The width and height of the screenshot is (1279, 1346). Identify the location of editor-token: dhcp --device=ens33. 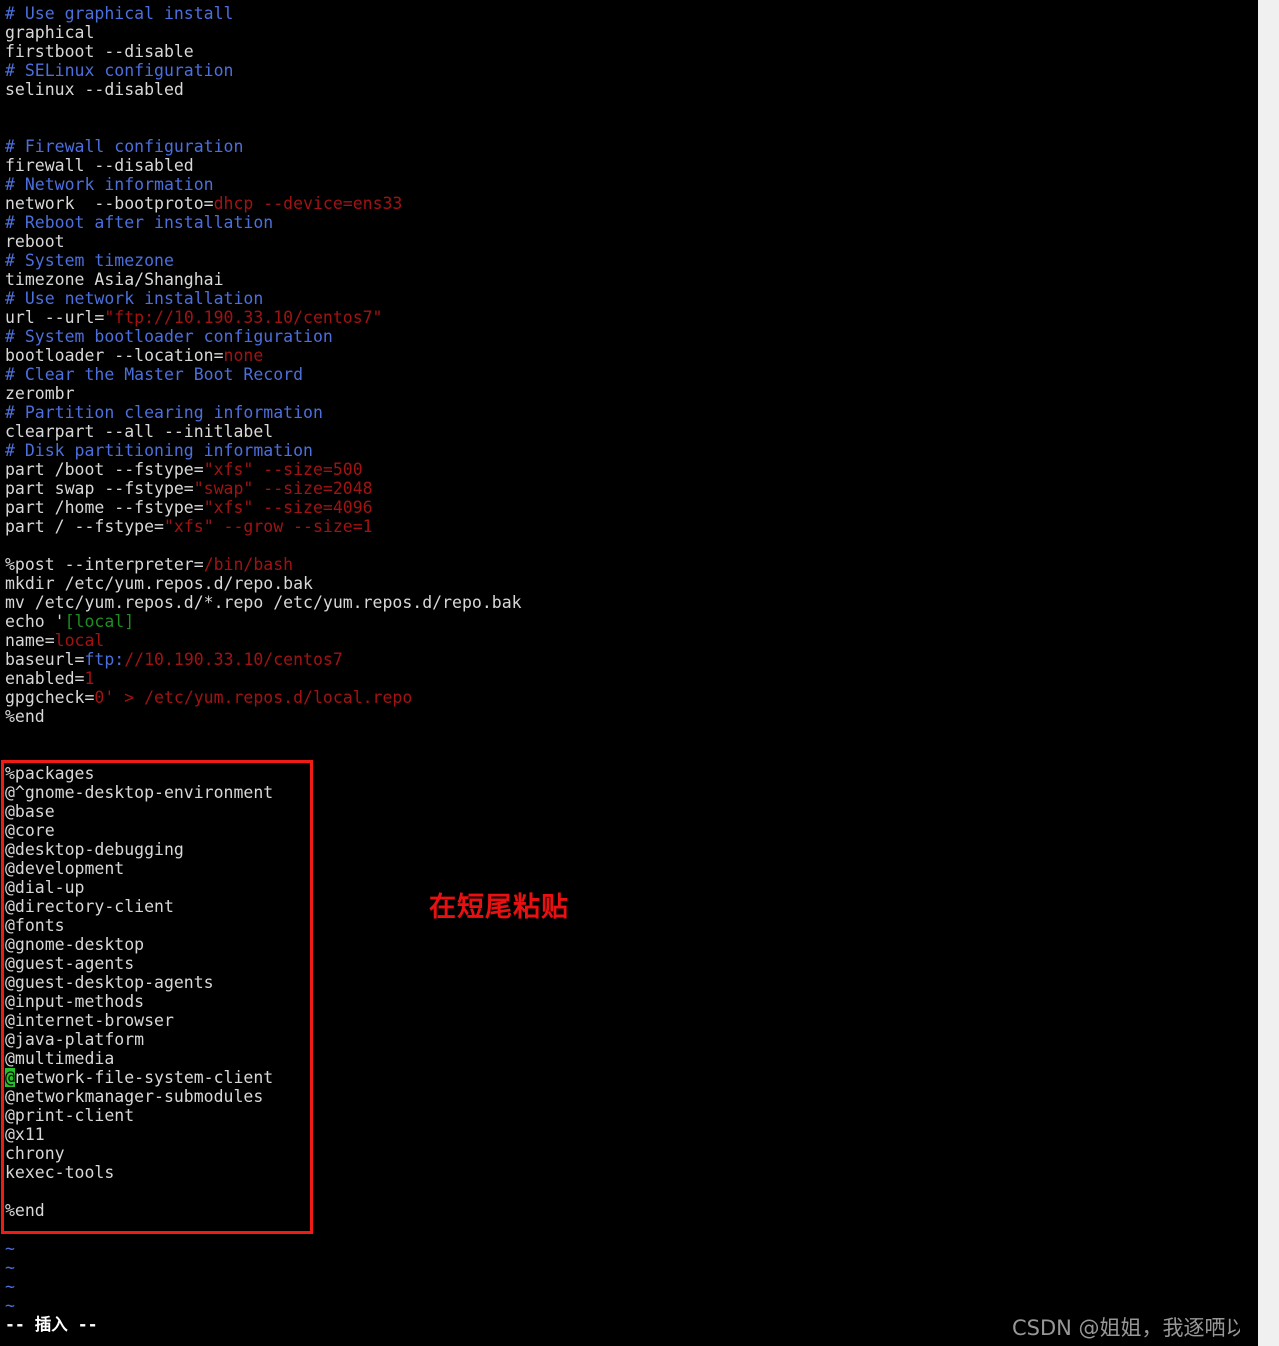
(308, 203).